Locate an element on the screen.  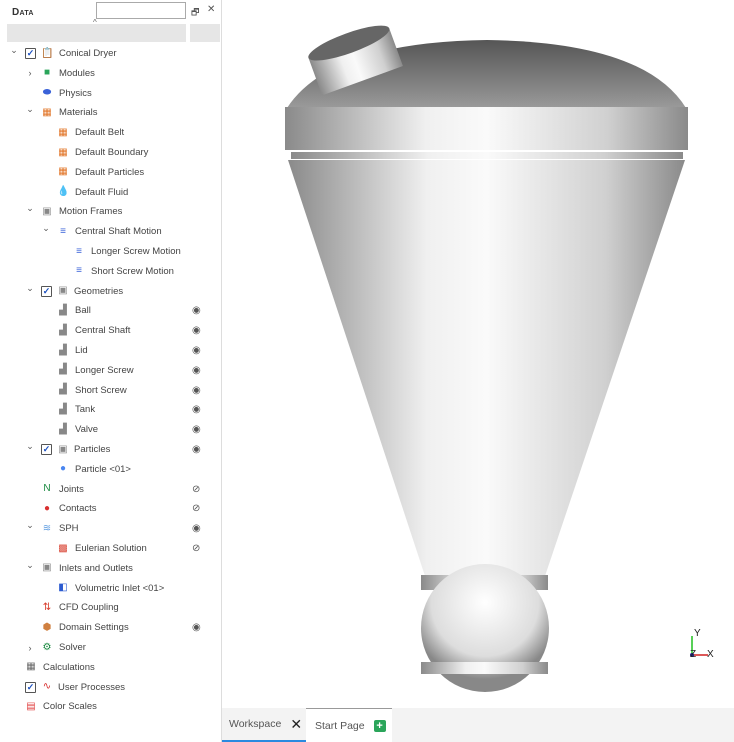
tree-item: ⌄ ≡ Central Shaft Motion is located at coordinates (110, 231).